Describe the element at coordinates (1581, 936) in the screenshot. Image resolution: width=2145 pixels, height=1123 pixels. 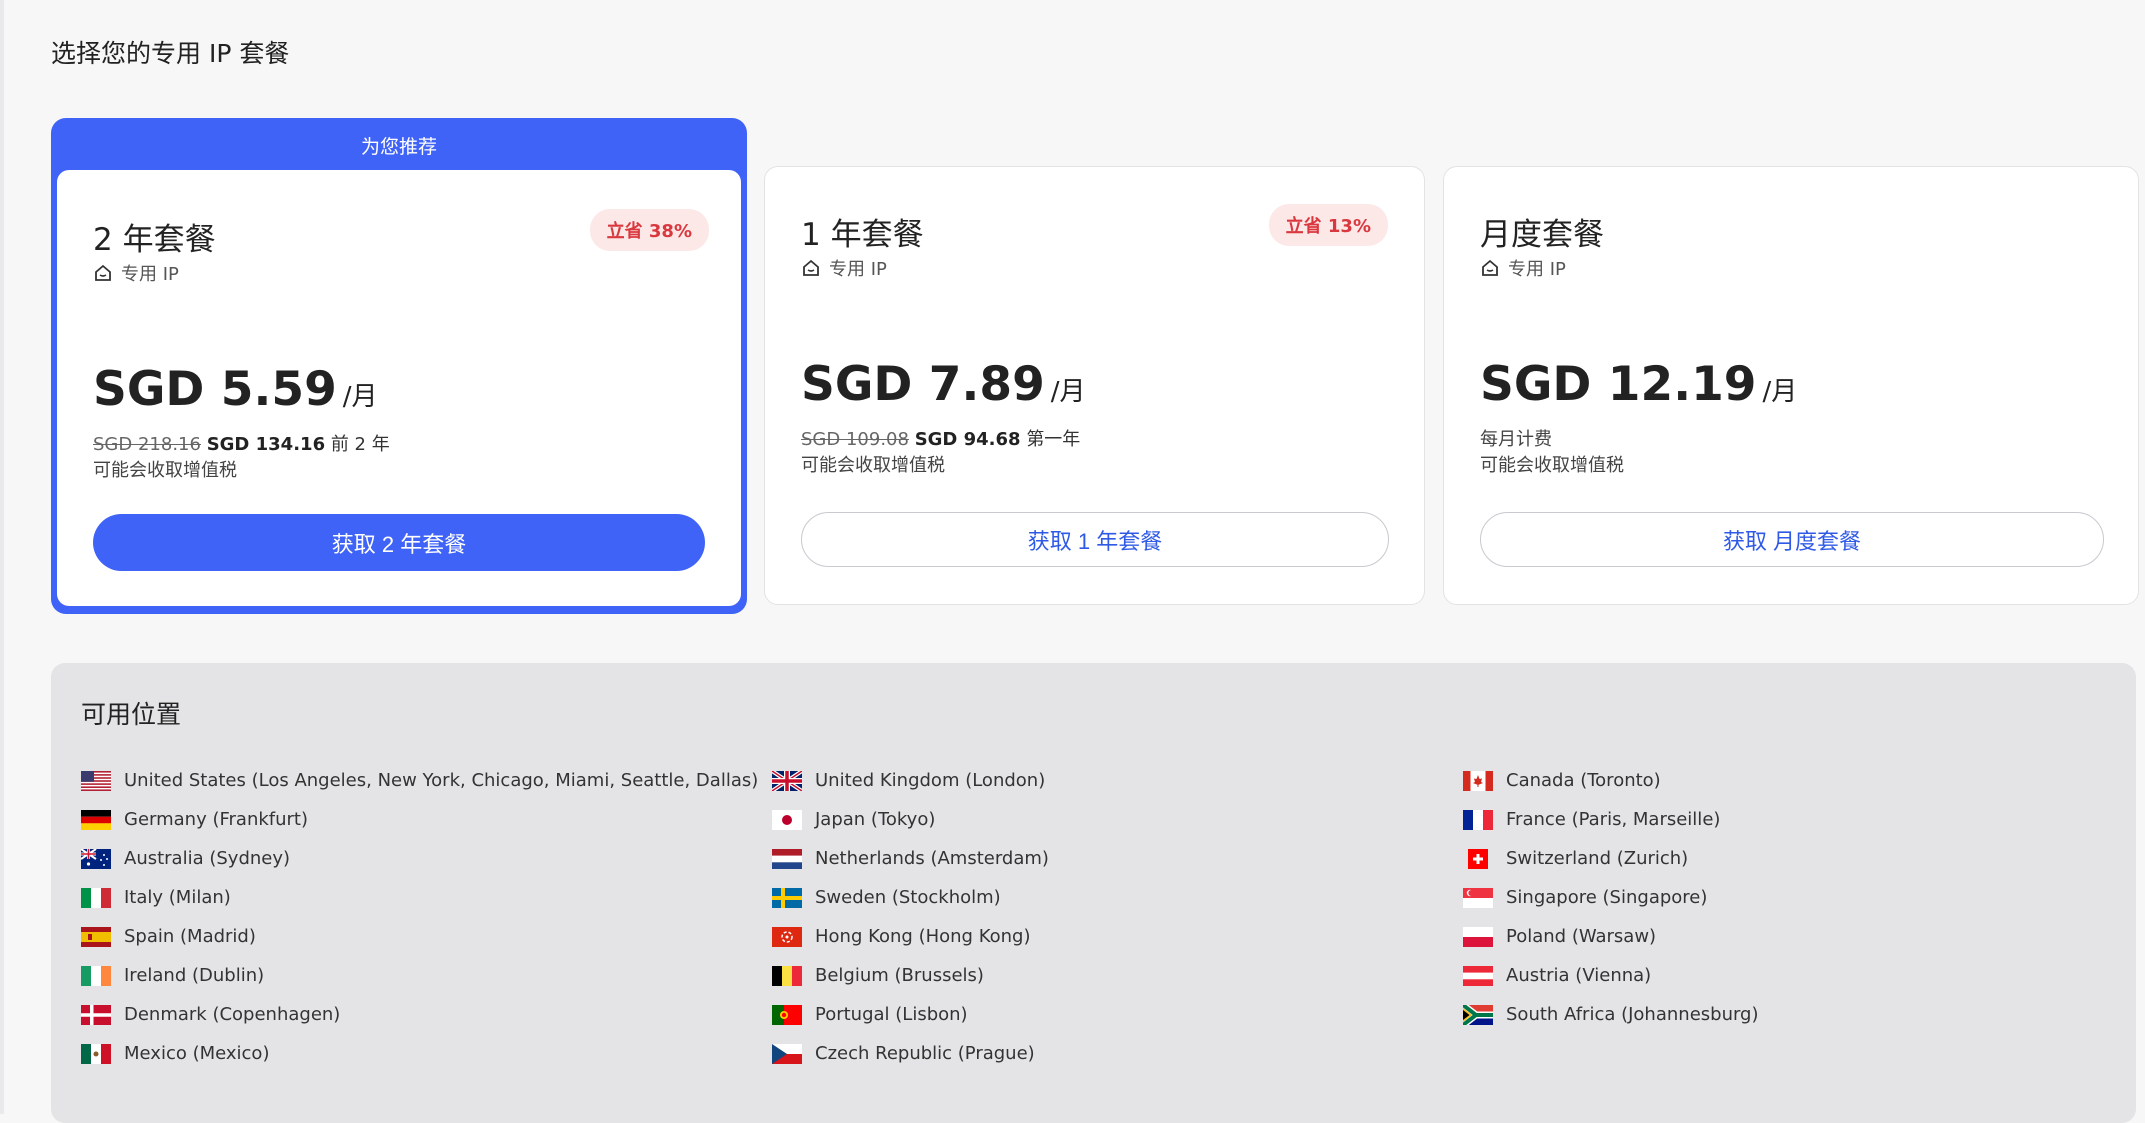
I see `location-label: Poland (Warsaw)` at that location.